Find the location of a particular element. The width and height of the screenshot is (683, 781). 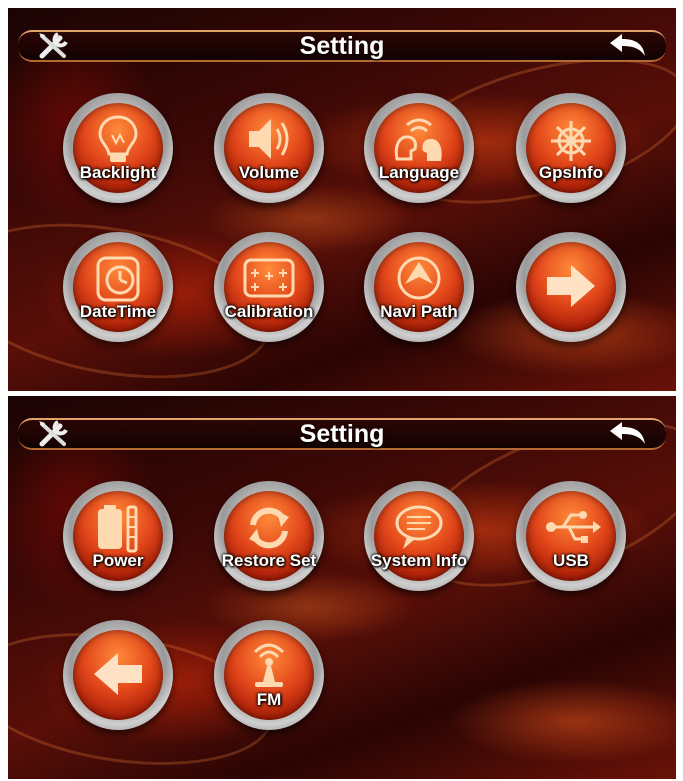

navi-path-button: Navi Path is located at coordinates (419, 287).